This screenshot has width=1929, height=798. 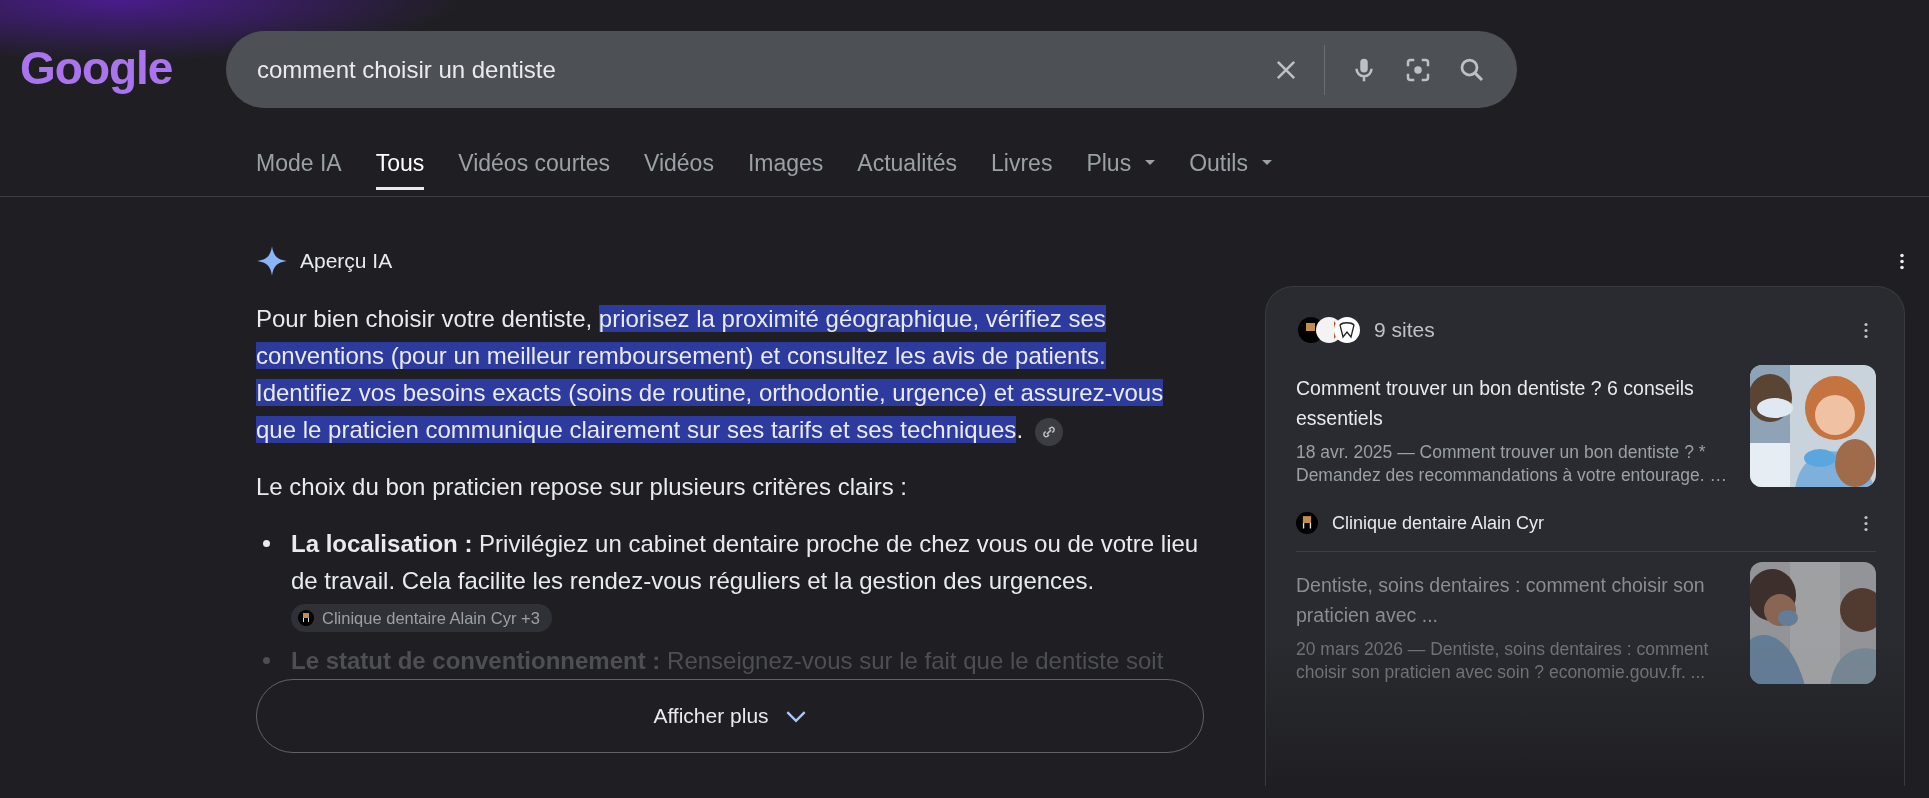 What do you see at coordinates (272, 261) in the screenshot?
I see `sparkle-icon` at bounding box center [272, 261].